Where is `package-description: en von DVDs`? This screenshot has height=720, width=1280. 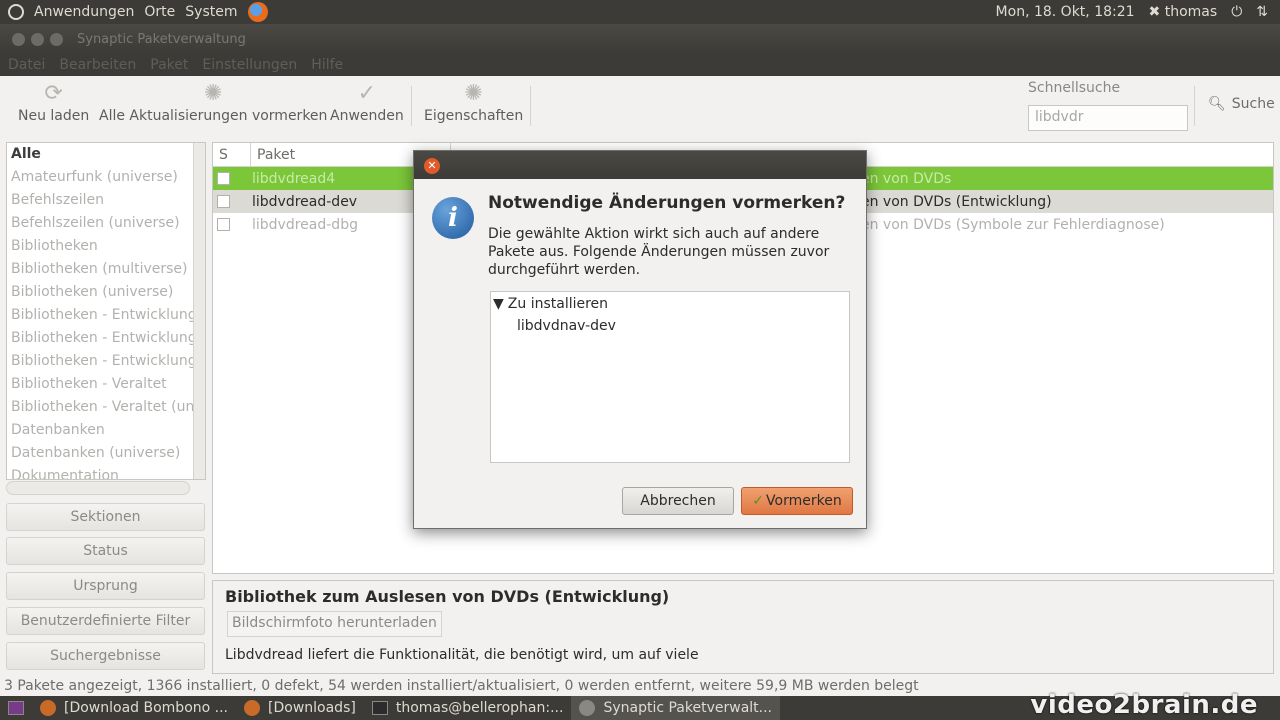
package-description: en von DVDs is located at coordinates (906, 178).